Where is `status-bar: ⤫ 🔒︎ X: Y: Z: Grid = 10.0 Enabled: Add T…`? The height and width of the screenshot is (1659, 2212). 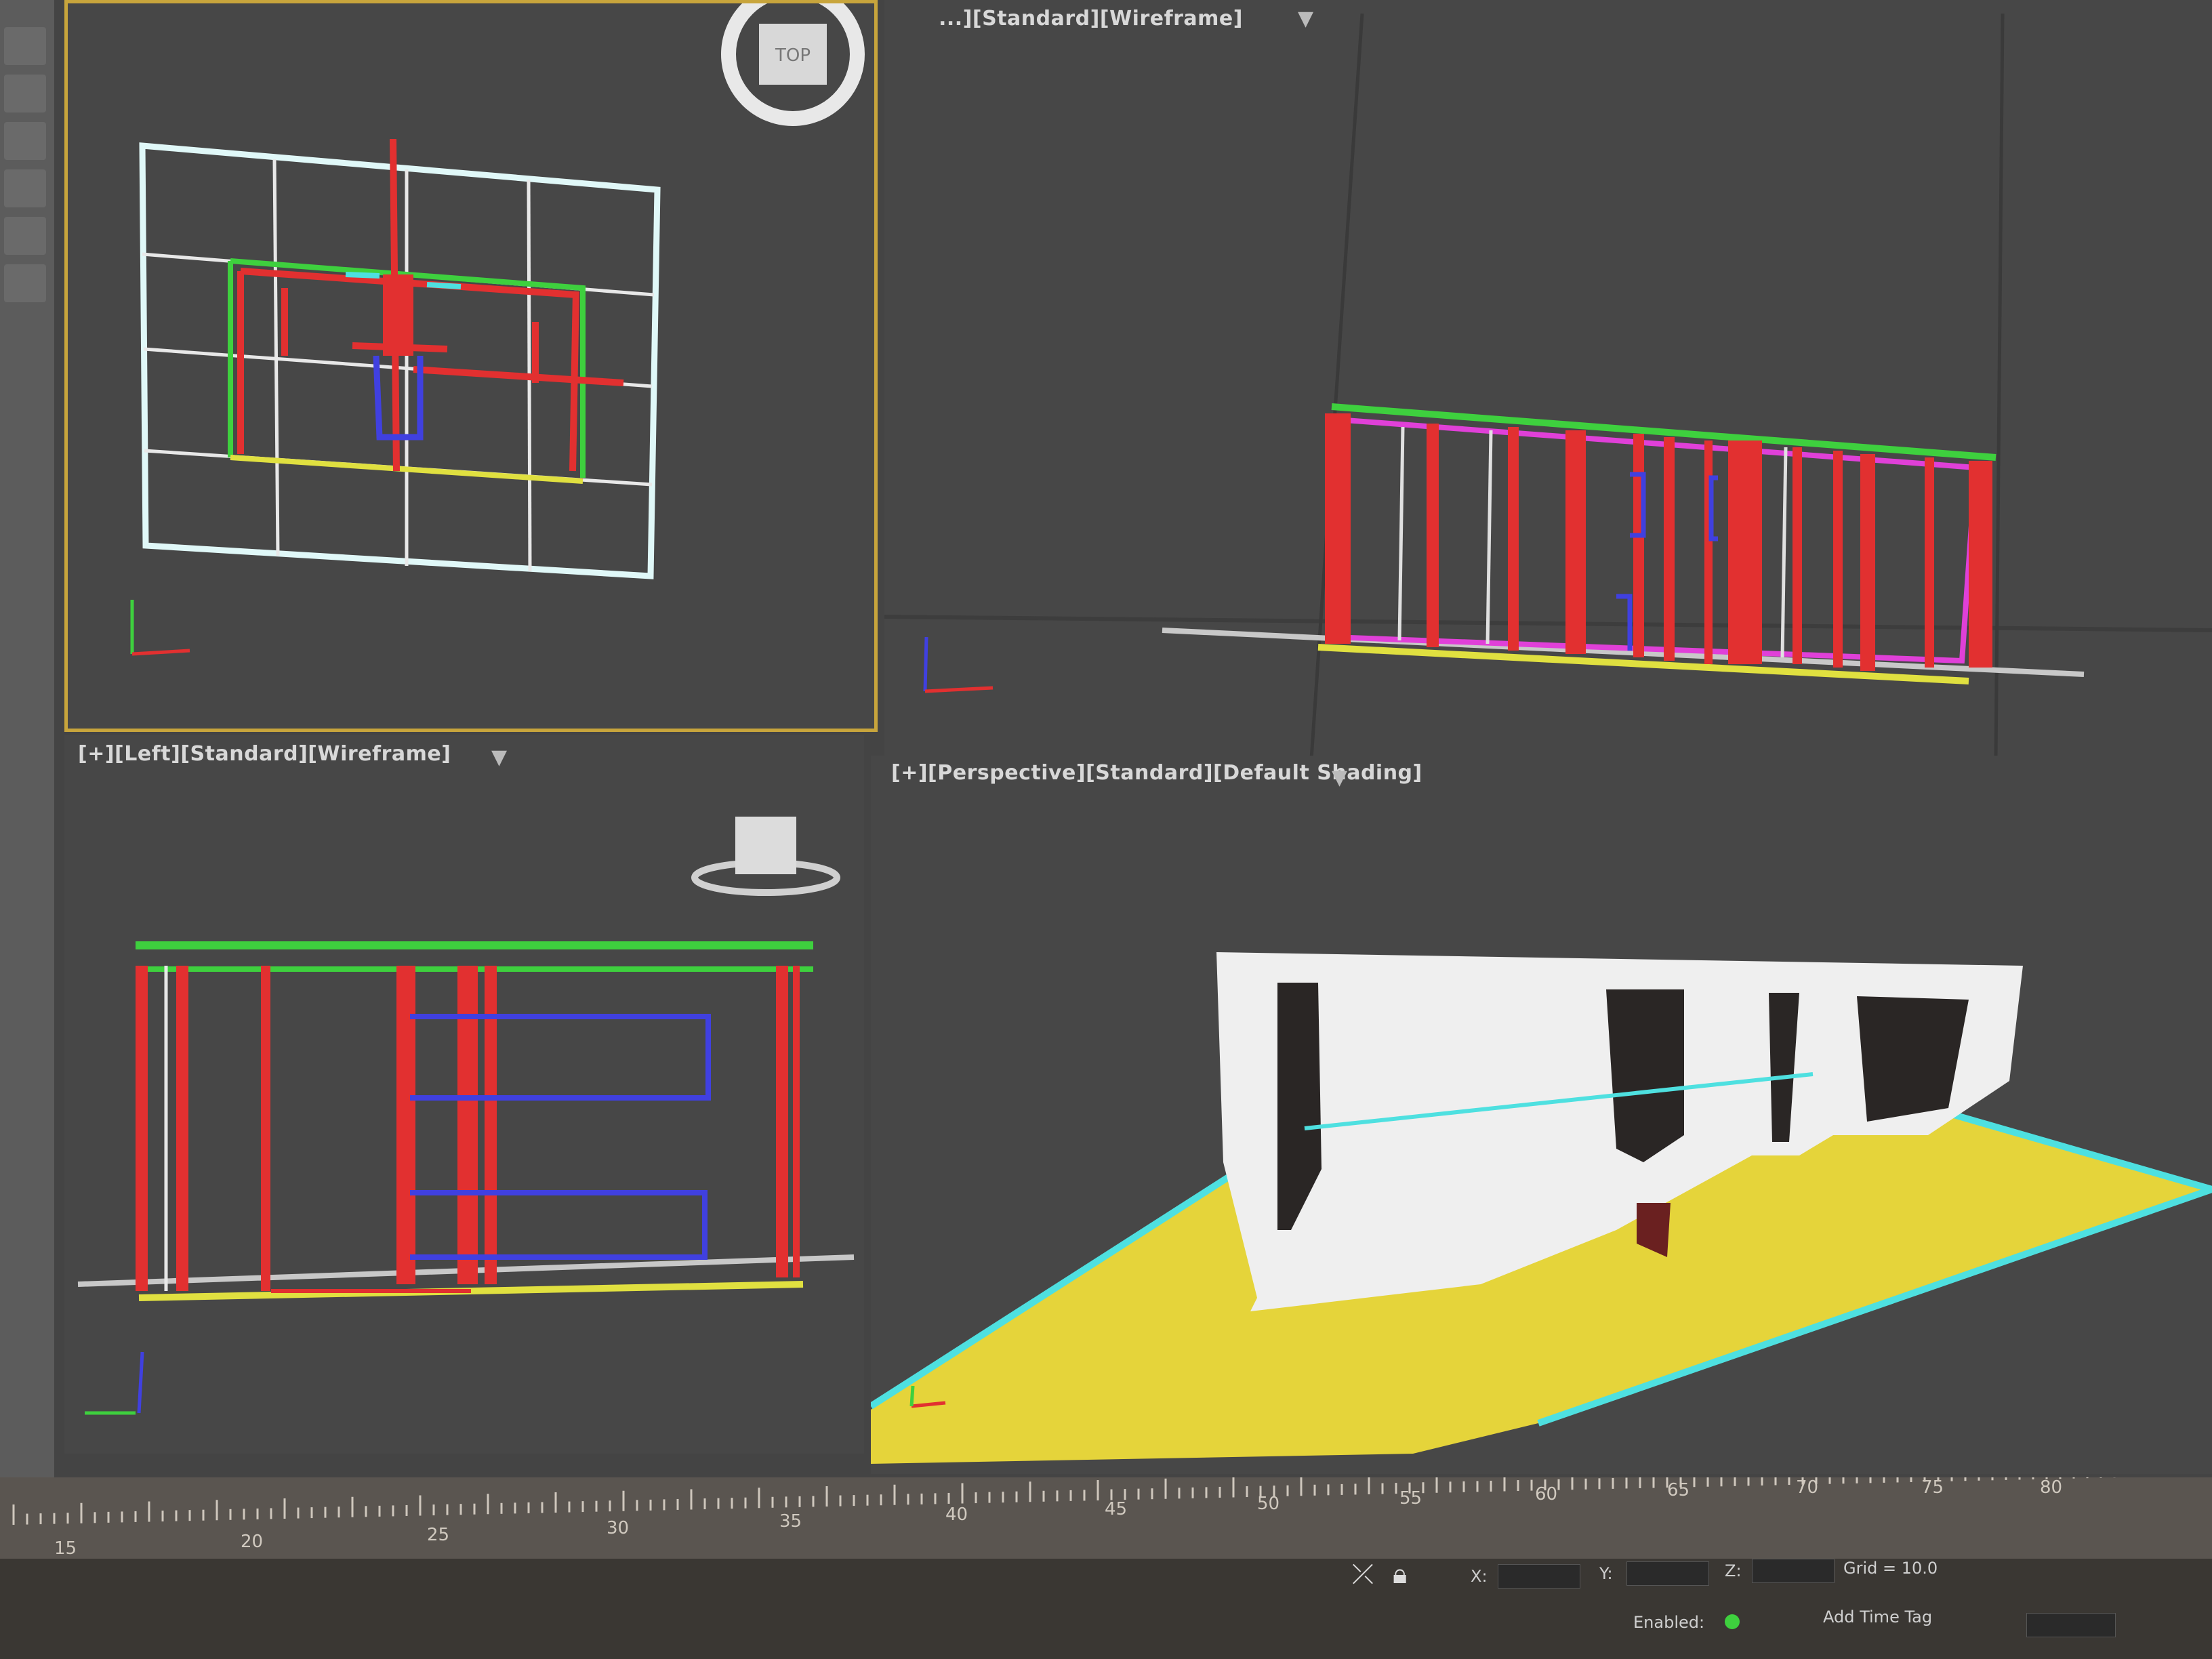 status-bar: ⤫ 🔒︎ X: Y: Z: Grid = 10.0 Enabled: Add T… is located at coordinates (1106, 1609).